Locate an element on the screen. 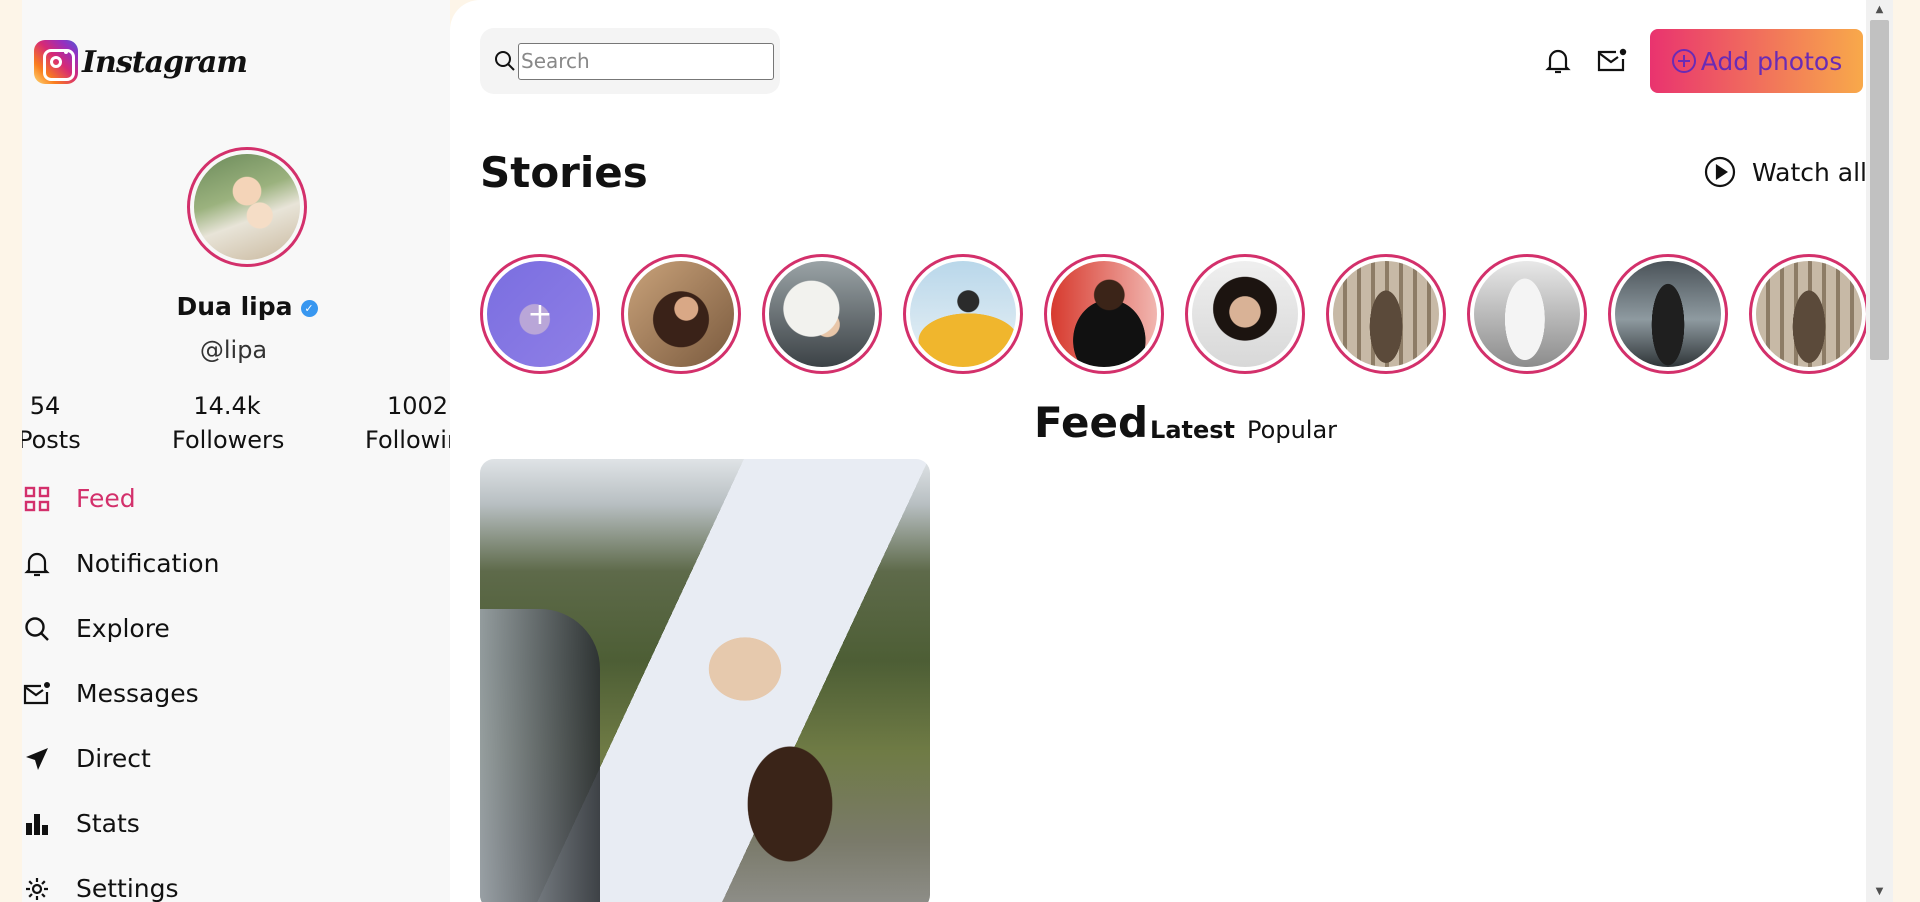 This screenshot has height=902, width=1920. stat-posts-label: Posts is located at coordinates (51, 440).